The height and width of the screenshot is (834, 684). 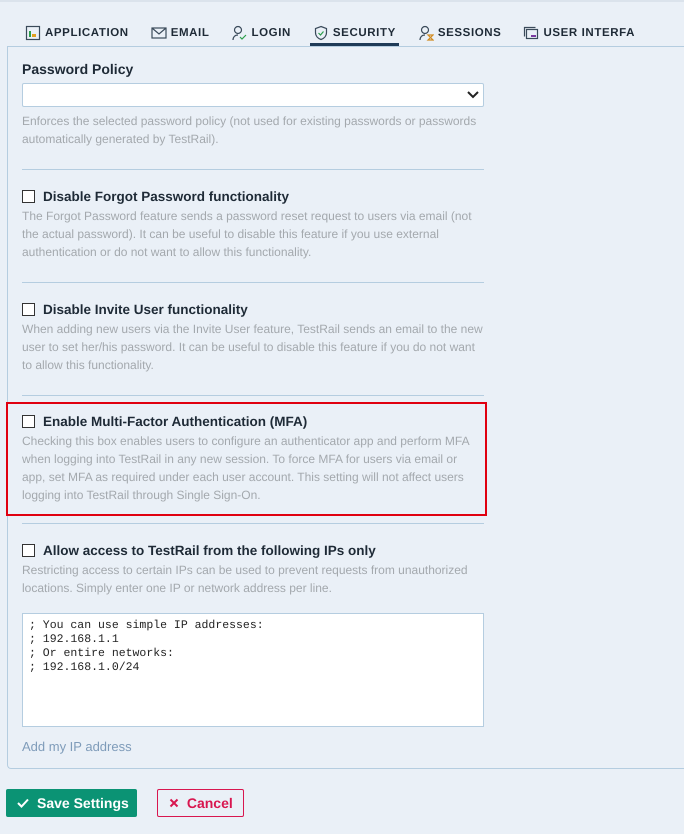 I want to click on windows-icon, so click(x=531, y=32).